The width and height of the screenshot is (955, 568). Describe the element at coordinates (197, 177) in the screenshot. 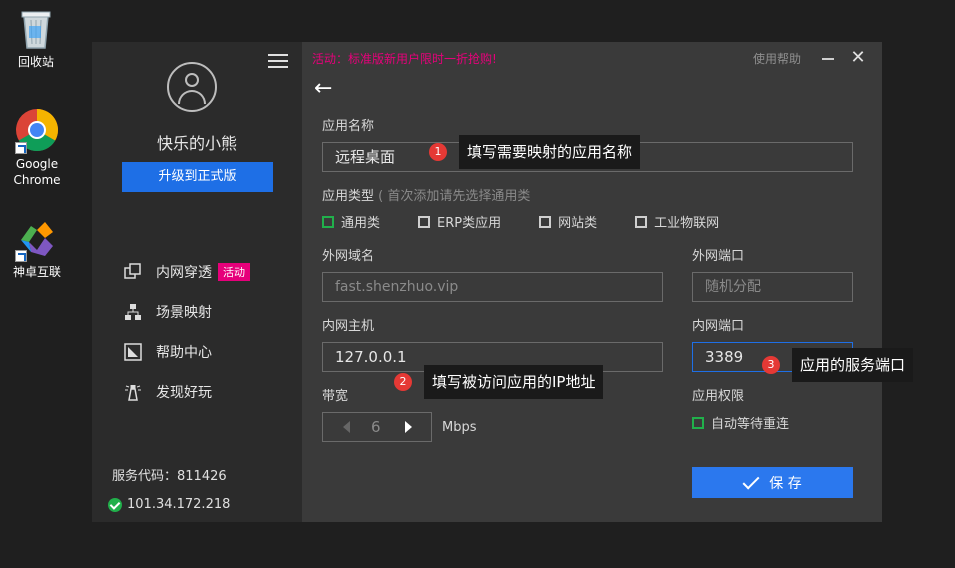

I see `upgrade-button: 升级到正式版` at that location.